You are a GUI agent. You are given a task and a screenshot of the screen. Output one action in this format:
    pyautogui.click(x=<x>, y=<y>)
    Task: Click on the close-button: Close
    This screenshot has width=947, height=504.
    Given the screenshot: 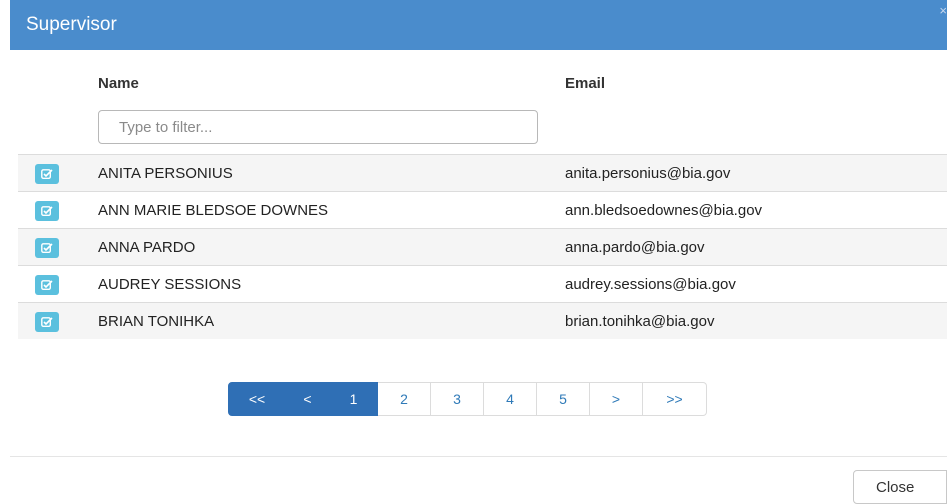 What is the action you would take?
    pyautogui.click(x=900, y=487)
    